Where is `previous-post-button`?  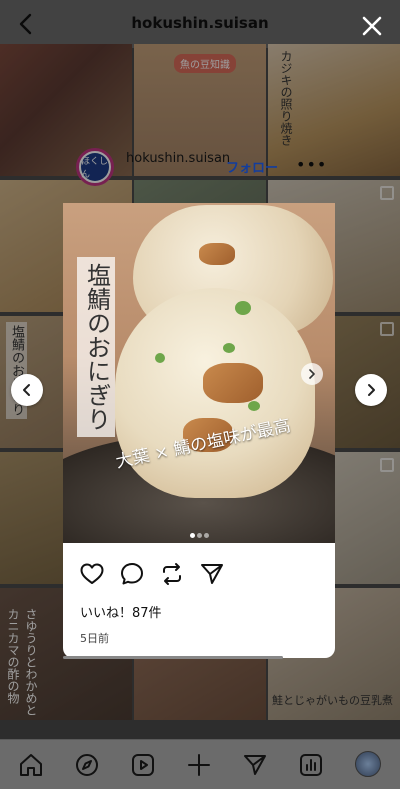 previous-post-button is located at coordinates (27, 390).